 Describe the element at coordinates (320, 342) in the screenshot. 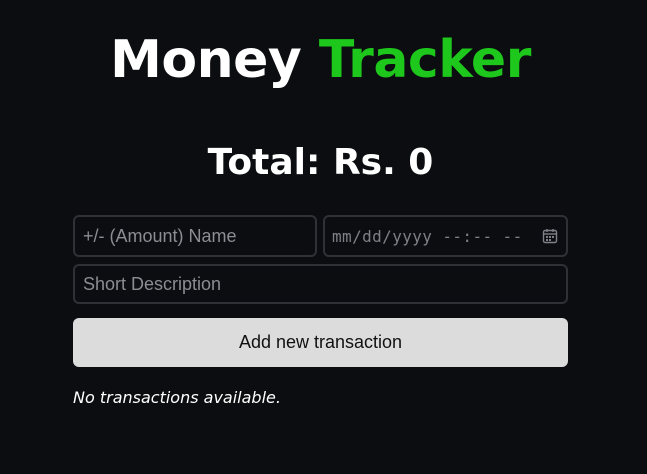

I see `add-transaction-button: Add new transaction` at that location.